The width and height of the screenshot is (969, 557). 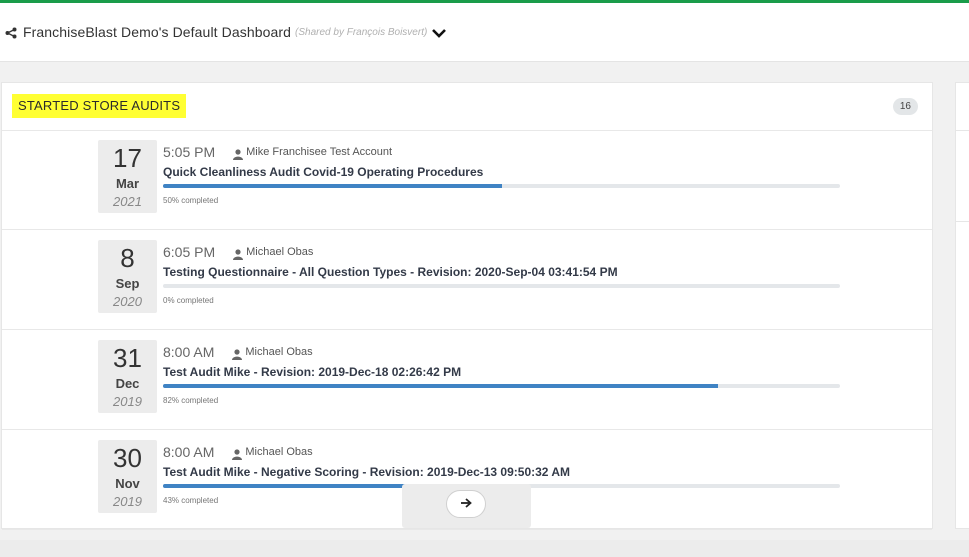 What do you see at coordinates (127, 201) in the screenshot?
I see `date-year: 2021` at bounding box center [127, 201].